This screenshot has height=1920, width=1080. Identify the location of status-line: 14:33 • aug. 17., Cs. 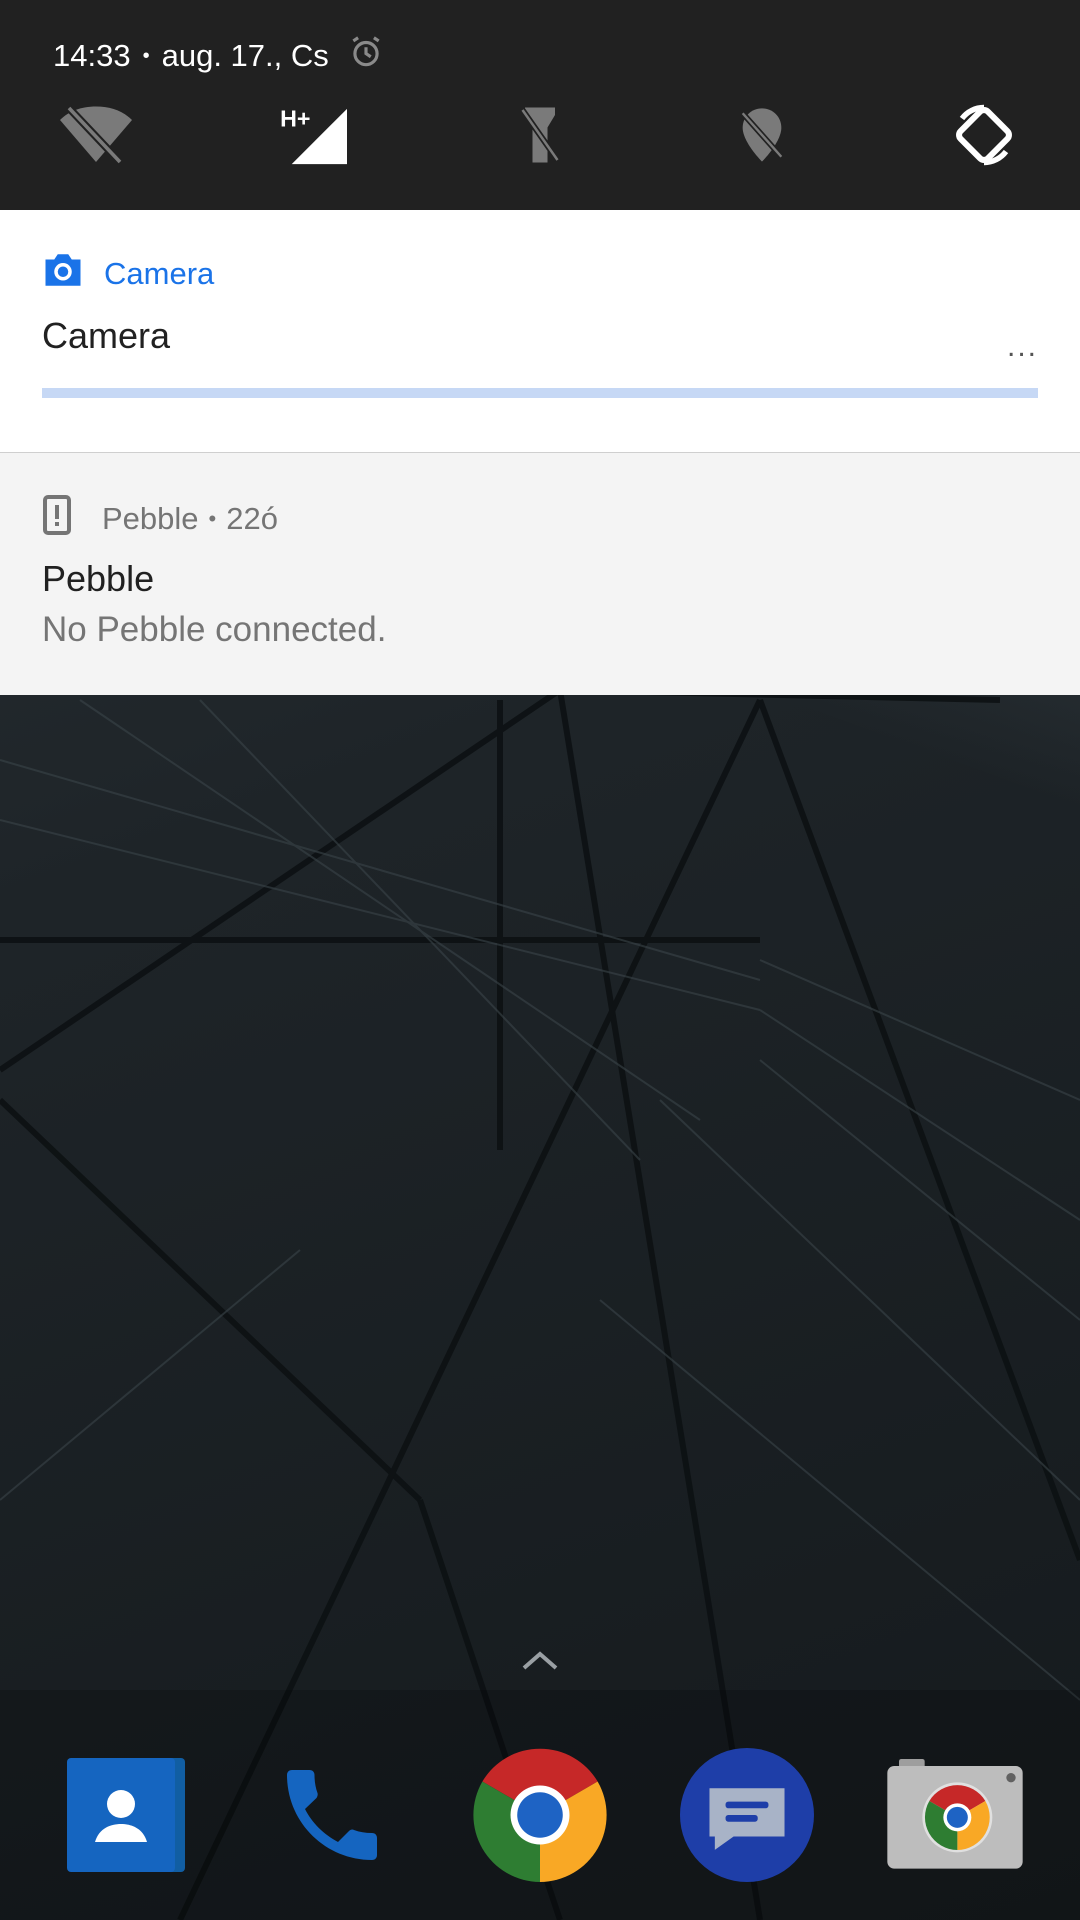
(219, 56).